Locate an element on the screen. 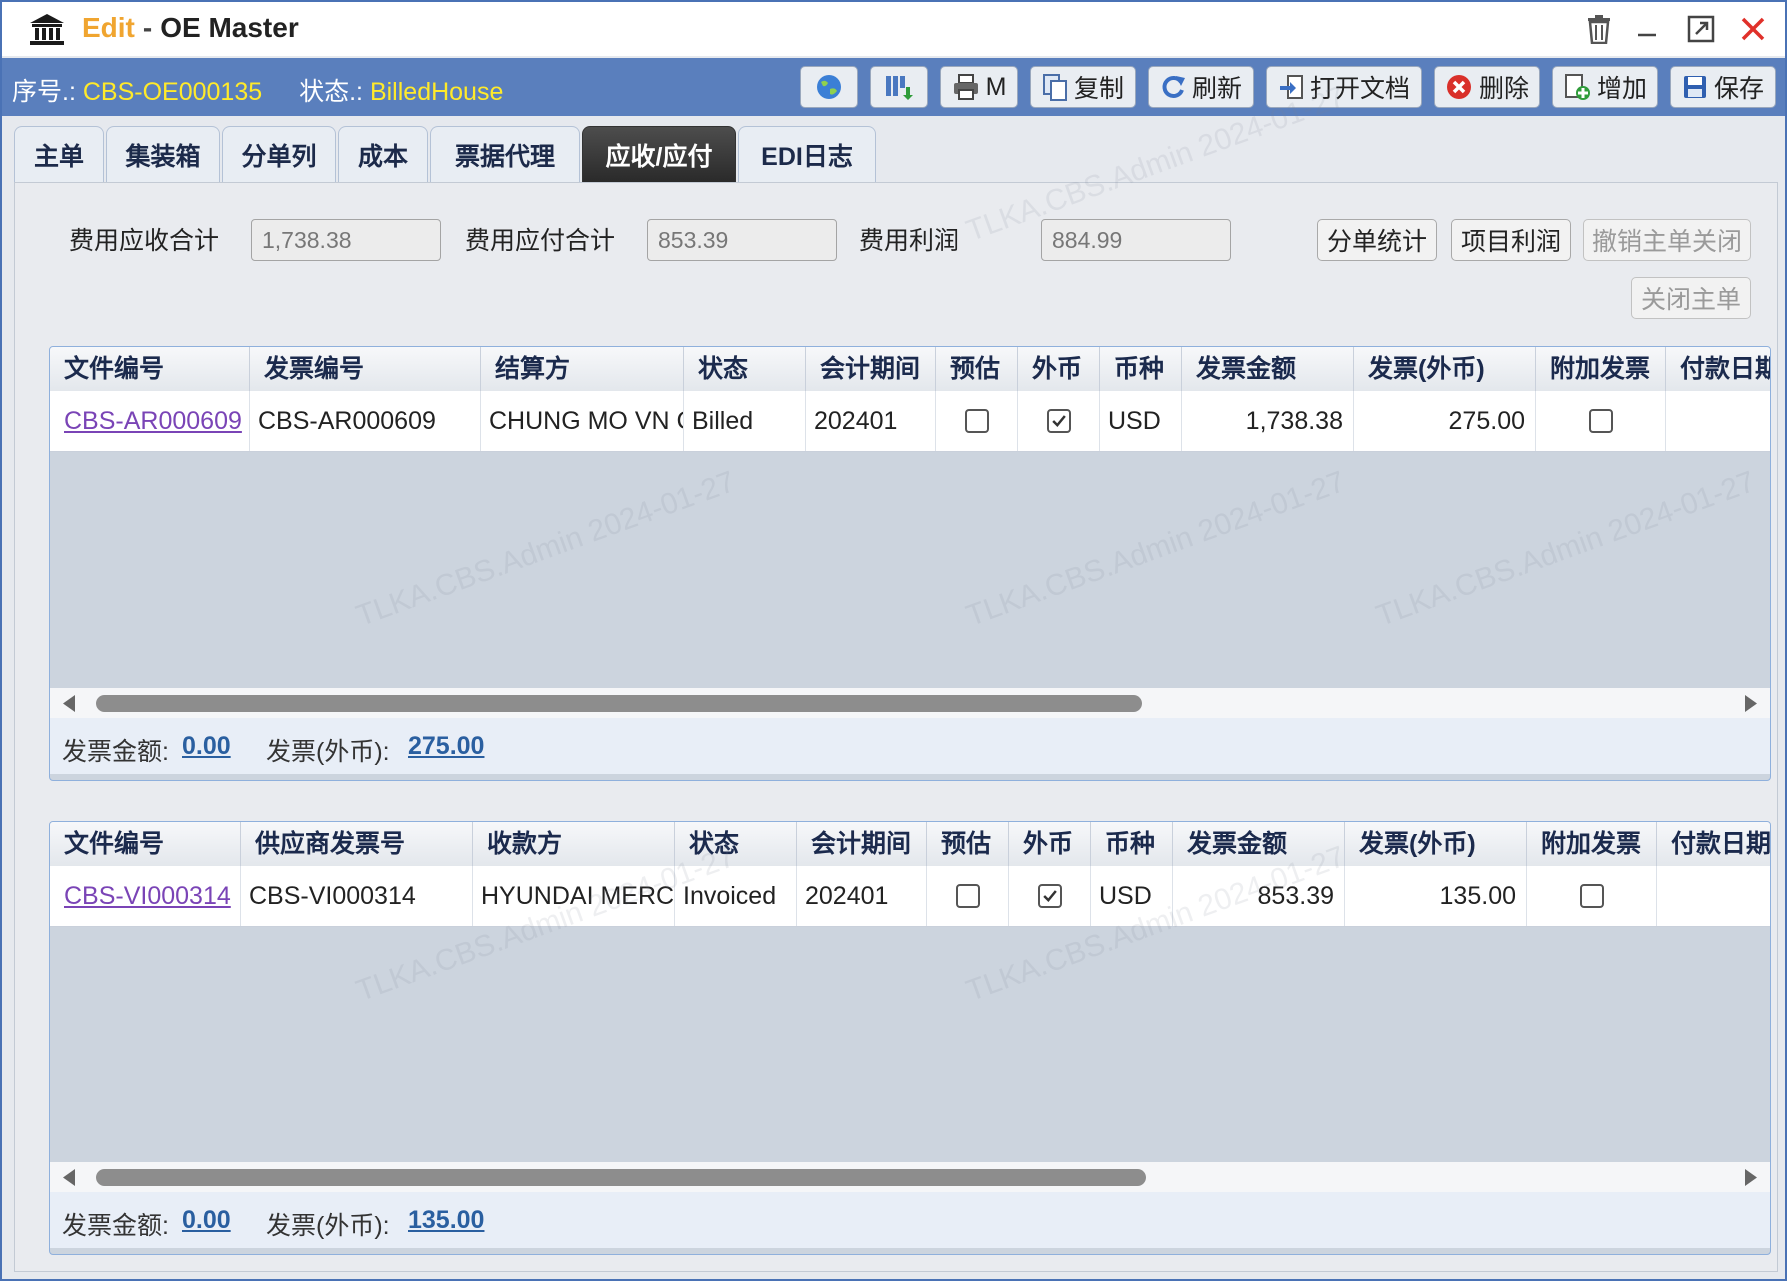 Image resolution: width=1787 pixels, height=1281 pixels. refresh-button: 刷新 is located at coordinates (1201, 87).